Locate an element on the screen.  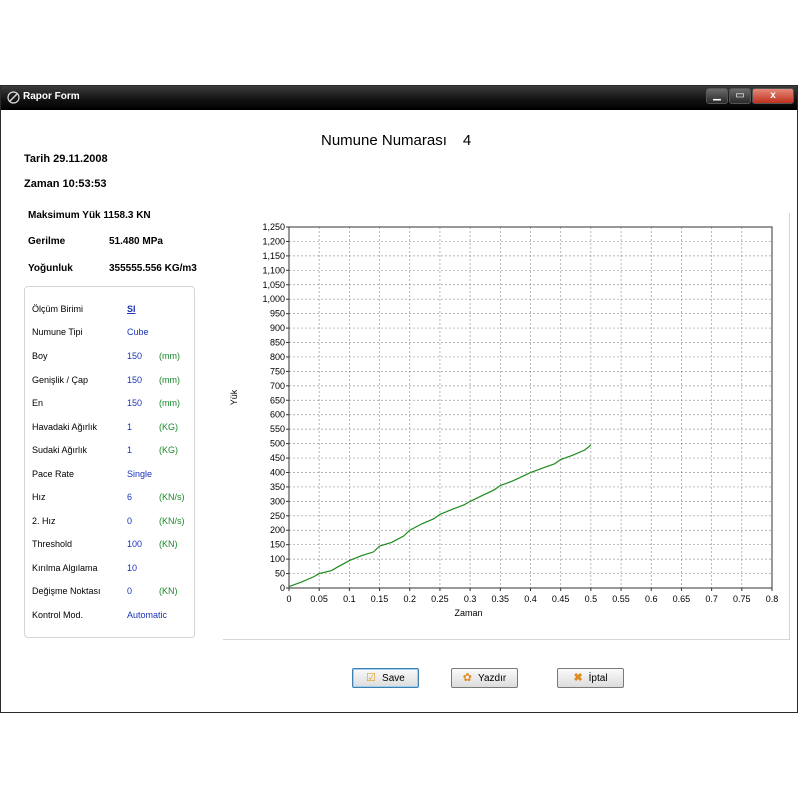
stress-value: 51.480 MPa is located at coordinates (136, 241).